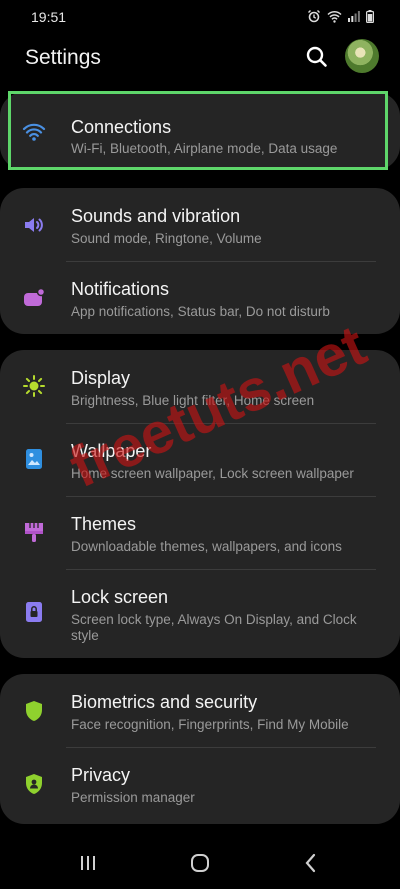  Describe the element at coordinates (200, 783) in the screenshot. I see `settings-item-privacy: Privacy Permission manager` at that location.